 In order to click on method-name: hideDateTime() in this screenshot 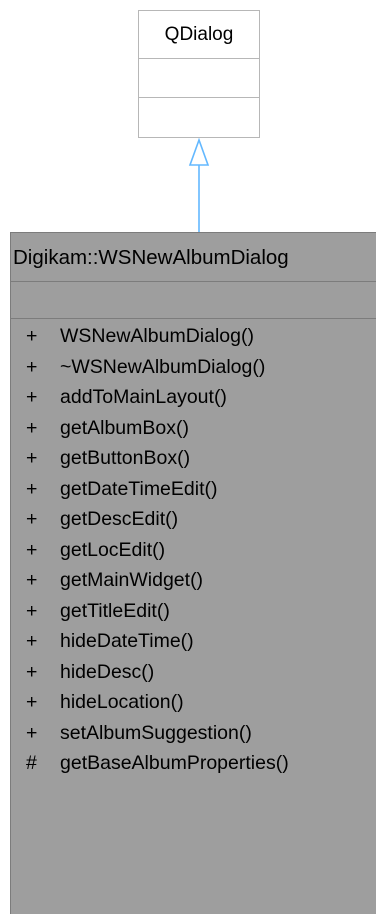, I will do `click(127, 641)`.